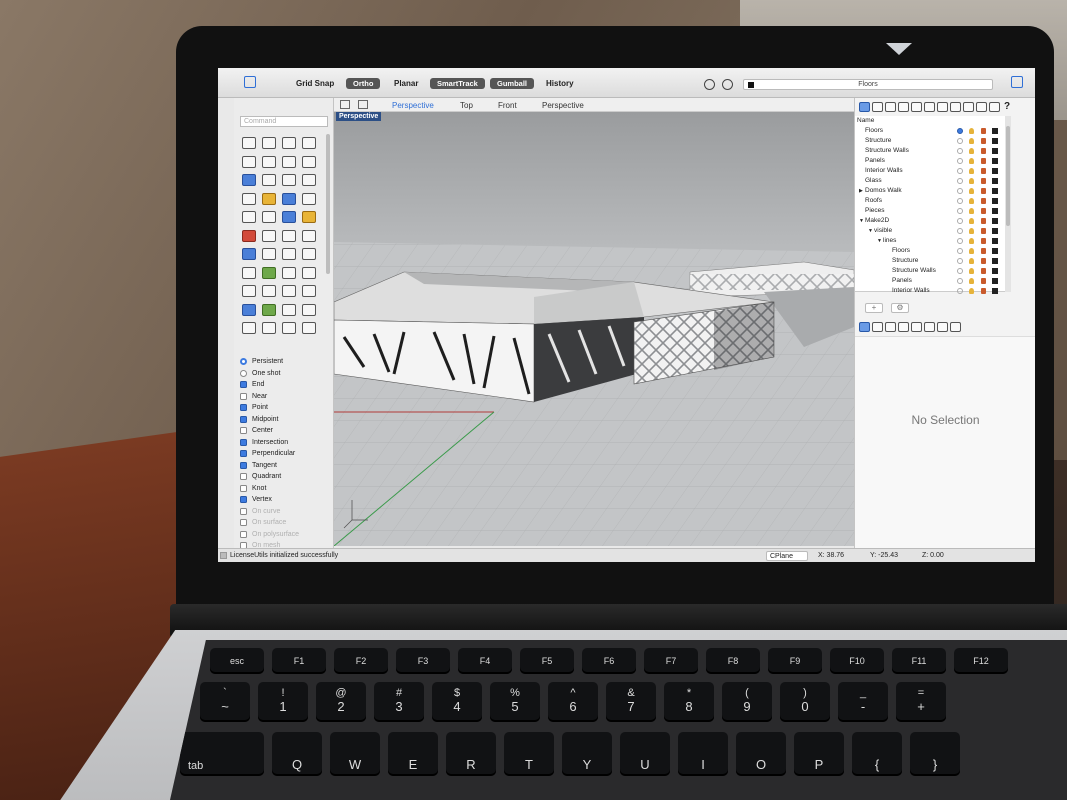 This screenshot has width=1067, height=800. I want to click on osnap-item: Near, so click(286, 397).